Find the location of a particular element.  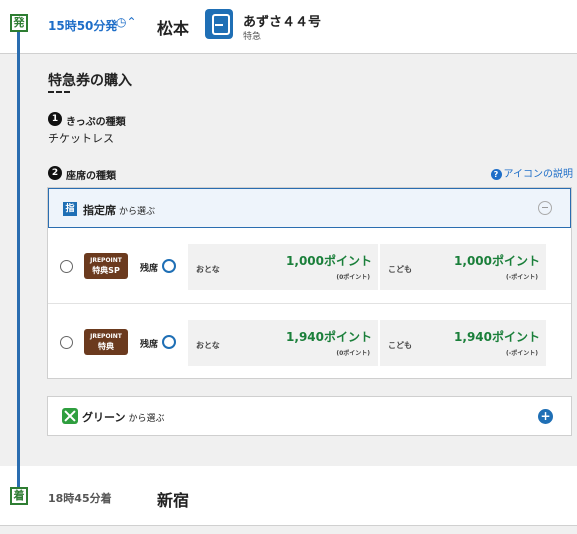

section-title: 特急券の購入 is located at coordinates (90, 81).